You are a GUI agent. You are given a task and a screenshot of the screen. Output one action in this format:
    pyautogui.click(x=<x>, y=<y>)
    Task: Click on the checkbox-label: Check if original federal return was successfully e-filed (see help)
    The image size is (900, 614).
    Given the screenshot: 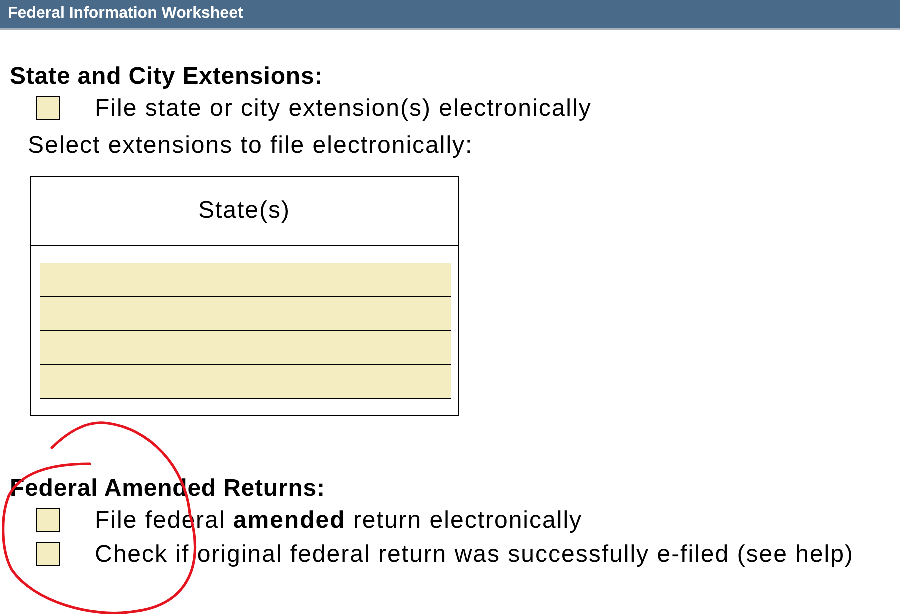 What is the action you would take?
    pyautogui.click(x=474, y=554)
    